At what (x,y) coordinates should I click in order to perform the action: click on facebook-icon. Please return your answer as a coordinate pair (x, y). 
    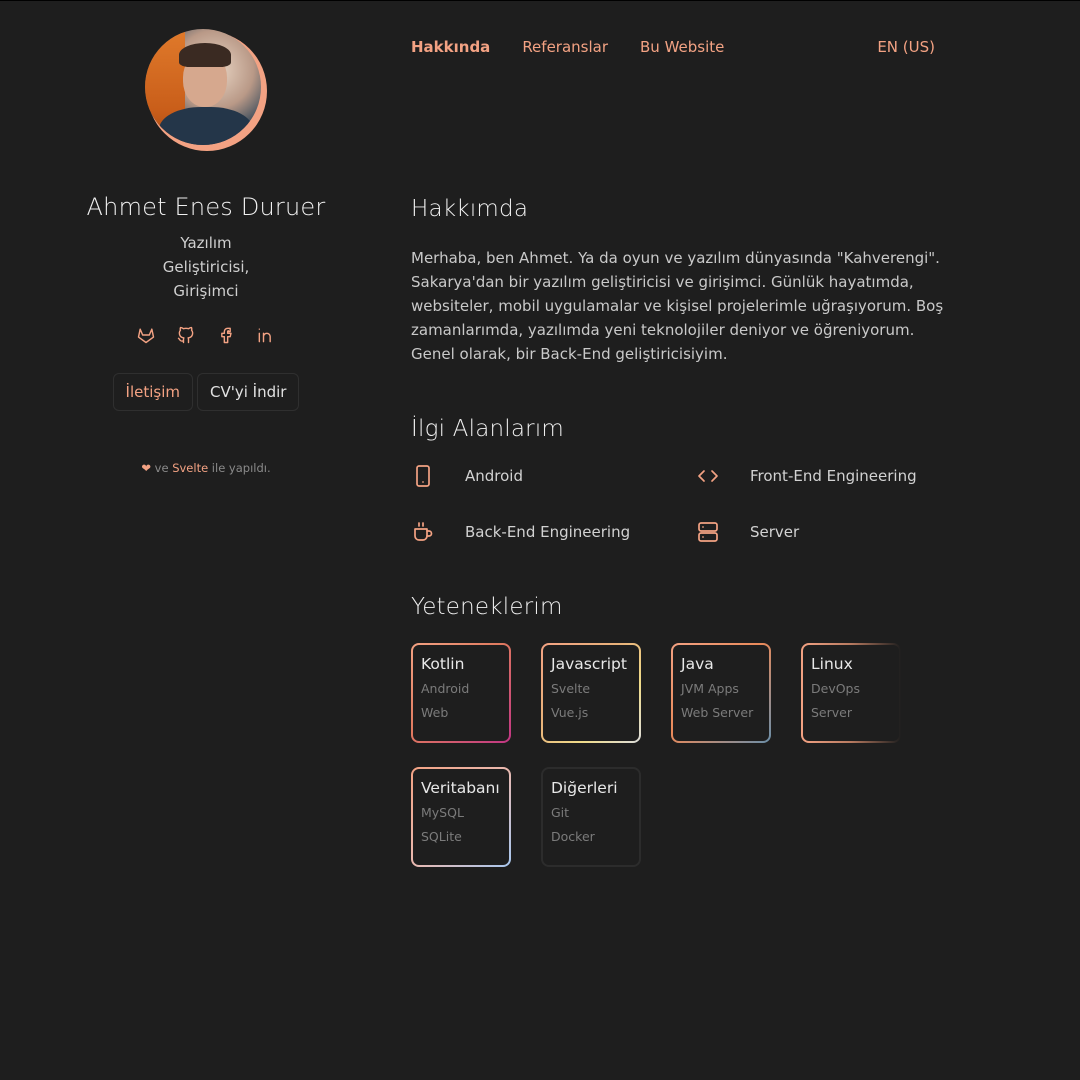
    Looking at the image, I should click on (226, 335).